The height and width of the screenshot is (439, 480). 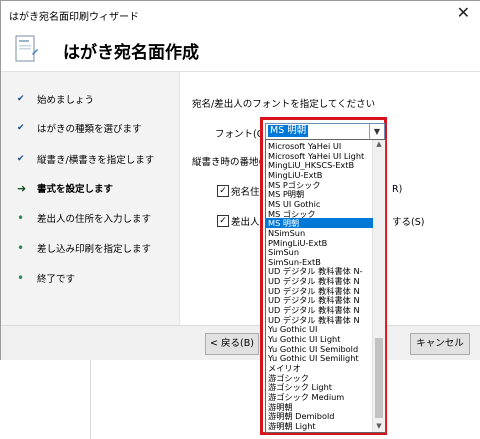 What do you see at coordinates (94, 219) in the screenshot?
I see `step-label: 差出人の住所を入力します` at bounding box center [94, 219].